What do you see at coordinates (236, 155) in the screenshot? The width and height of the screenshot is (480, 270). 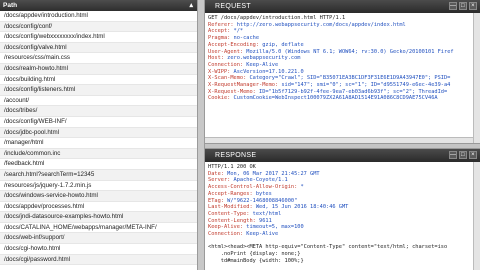 I see `response-title: RESPONSE` at bounding box center [236, 155].